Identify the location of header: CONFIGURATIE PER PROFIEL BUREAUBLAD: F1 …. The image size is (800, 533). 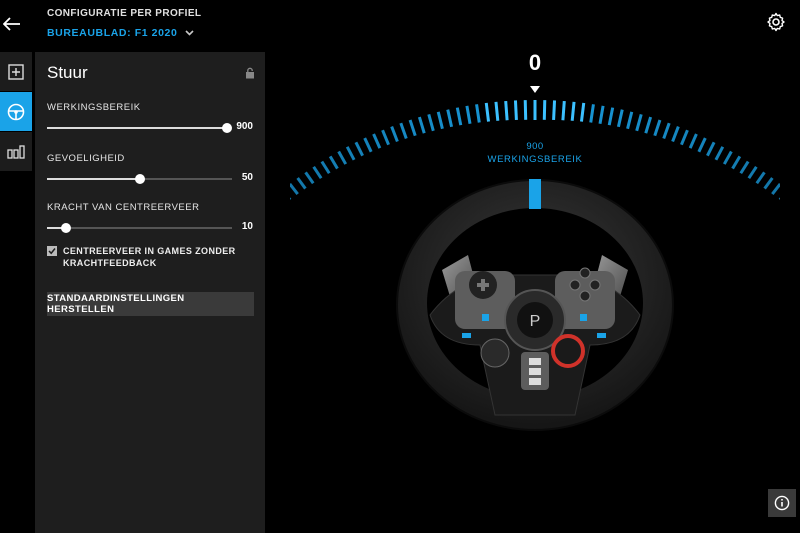
(124, 23).